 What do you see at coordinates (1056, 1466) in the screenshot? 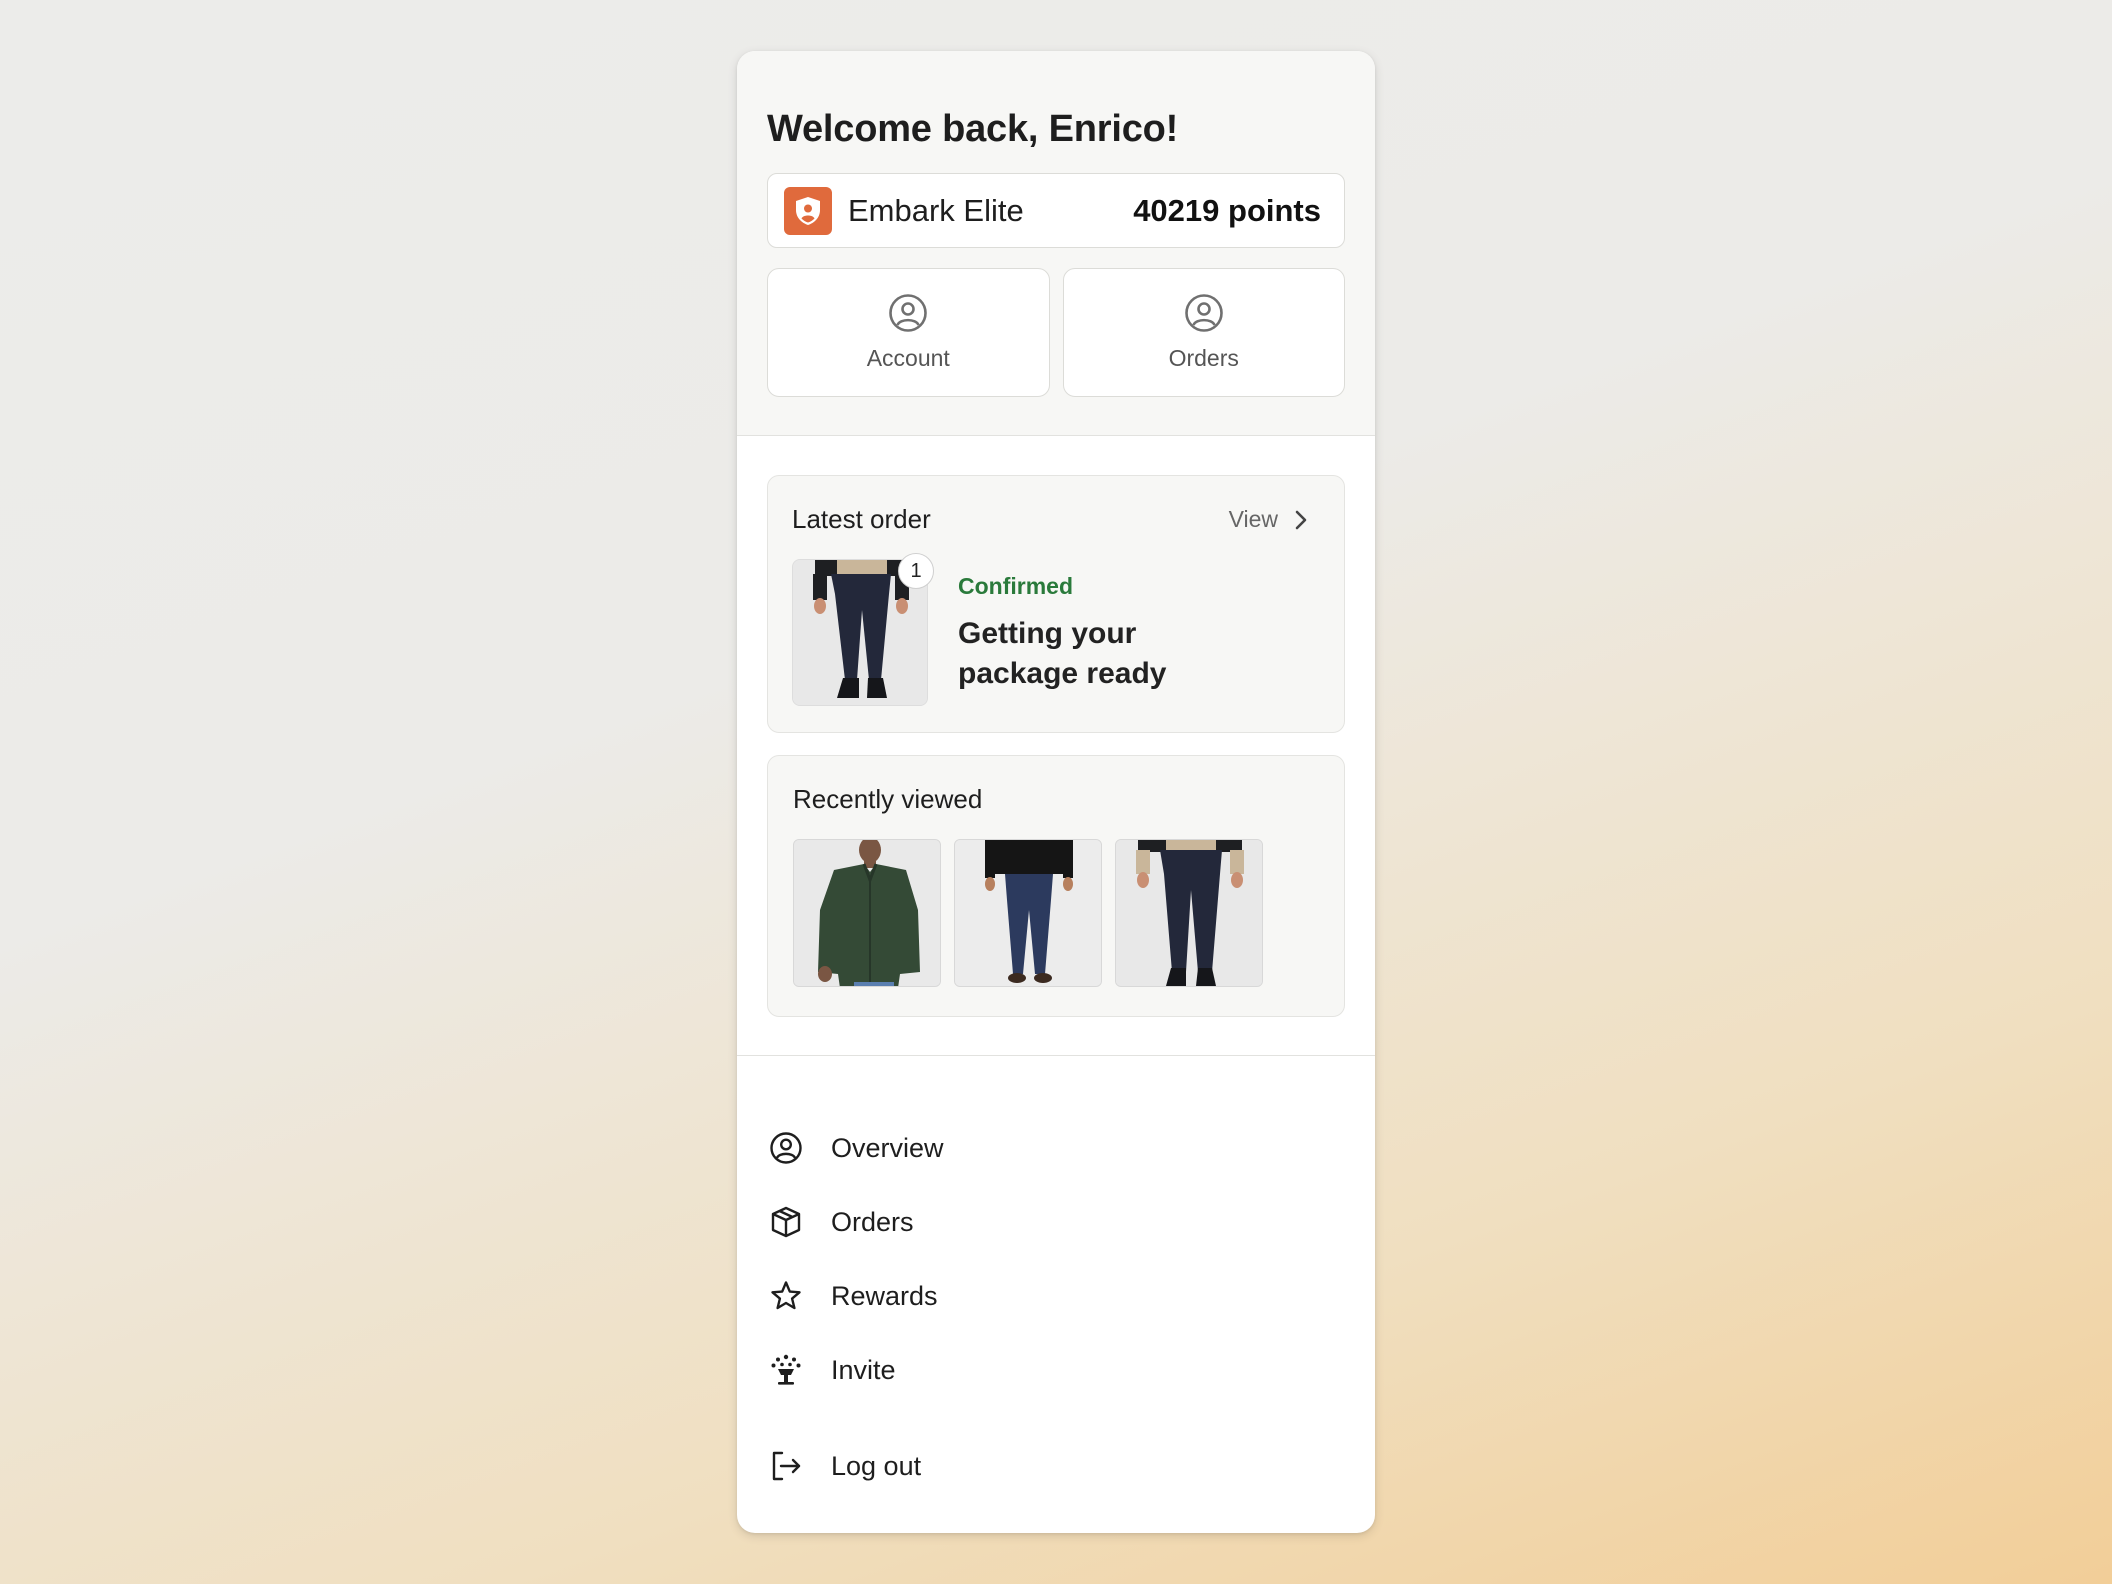
I see `logout-button: Log out` at bounding box center [1056, 1466].